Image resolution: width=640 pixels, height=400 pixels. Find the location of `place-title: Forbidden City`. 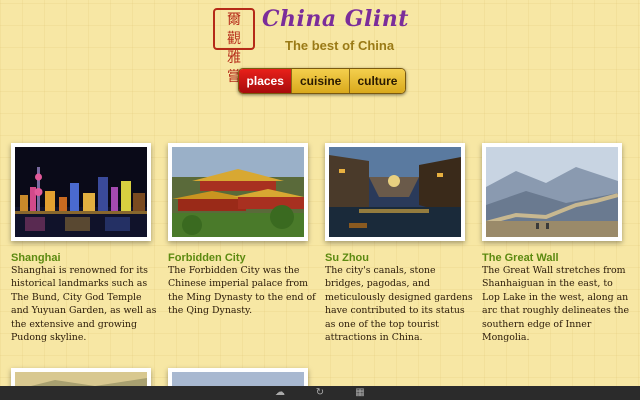

place-title: Forbidden City is located at coordinates (207, 258).